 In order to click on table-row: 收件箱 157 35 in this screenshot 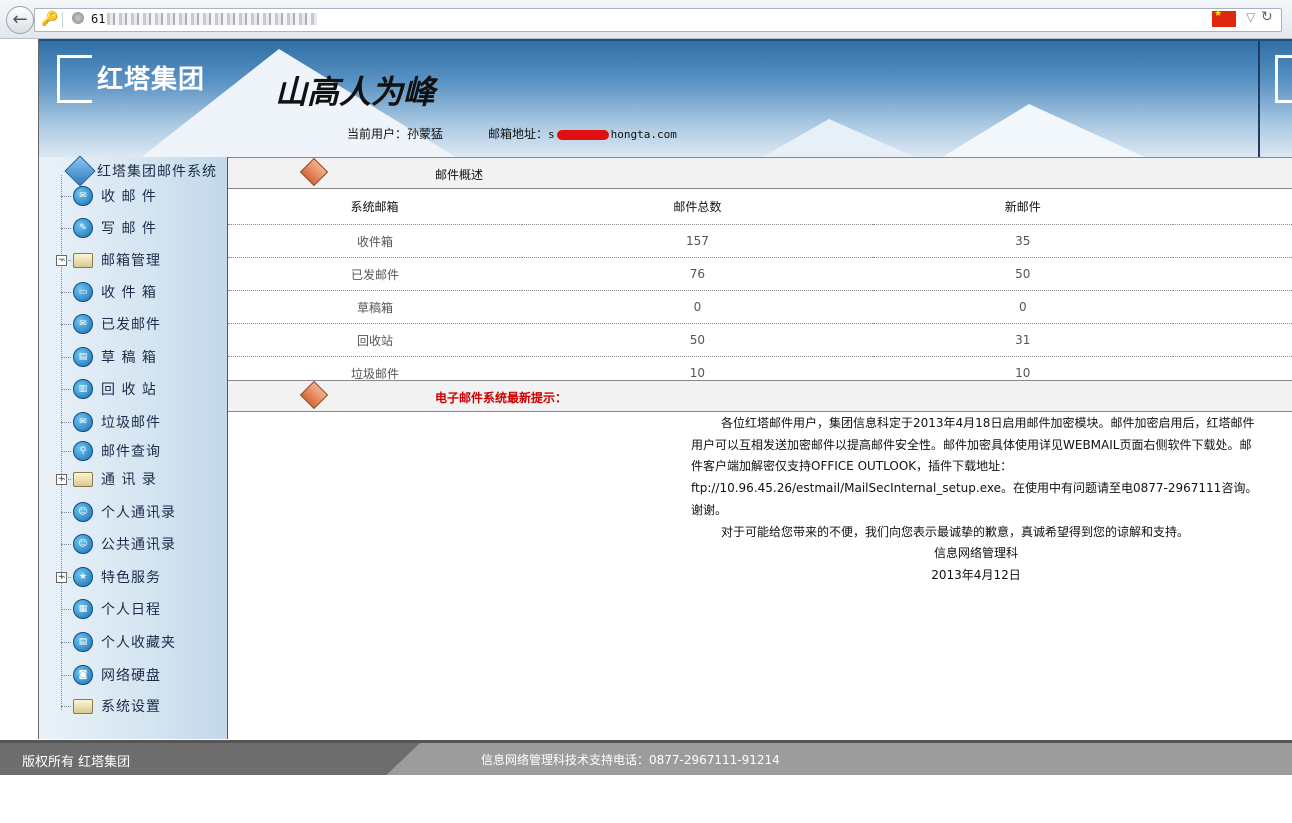, I will do `click(760, 241)`.